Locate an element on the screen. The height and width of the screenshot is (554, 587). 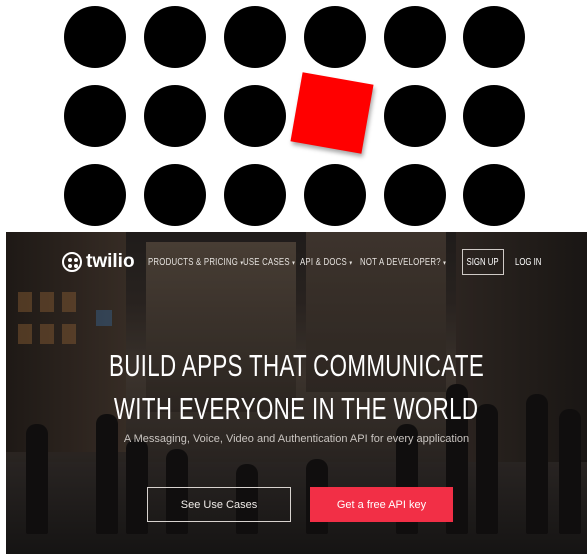
red-square is located at coordinates (332, 113).